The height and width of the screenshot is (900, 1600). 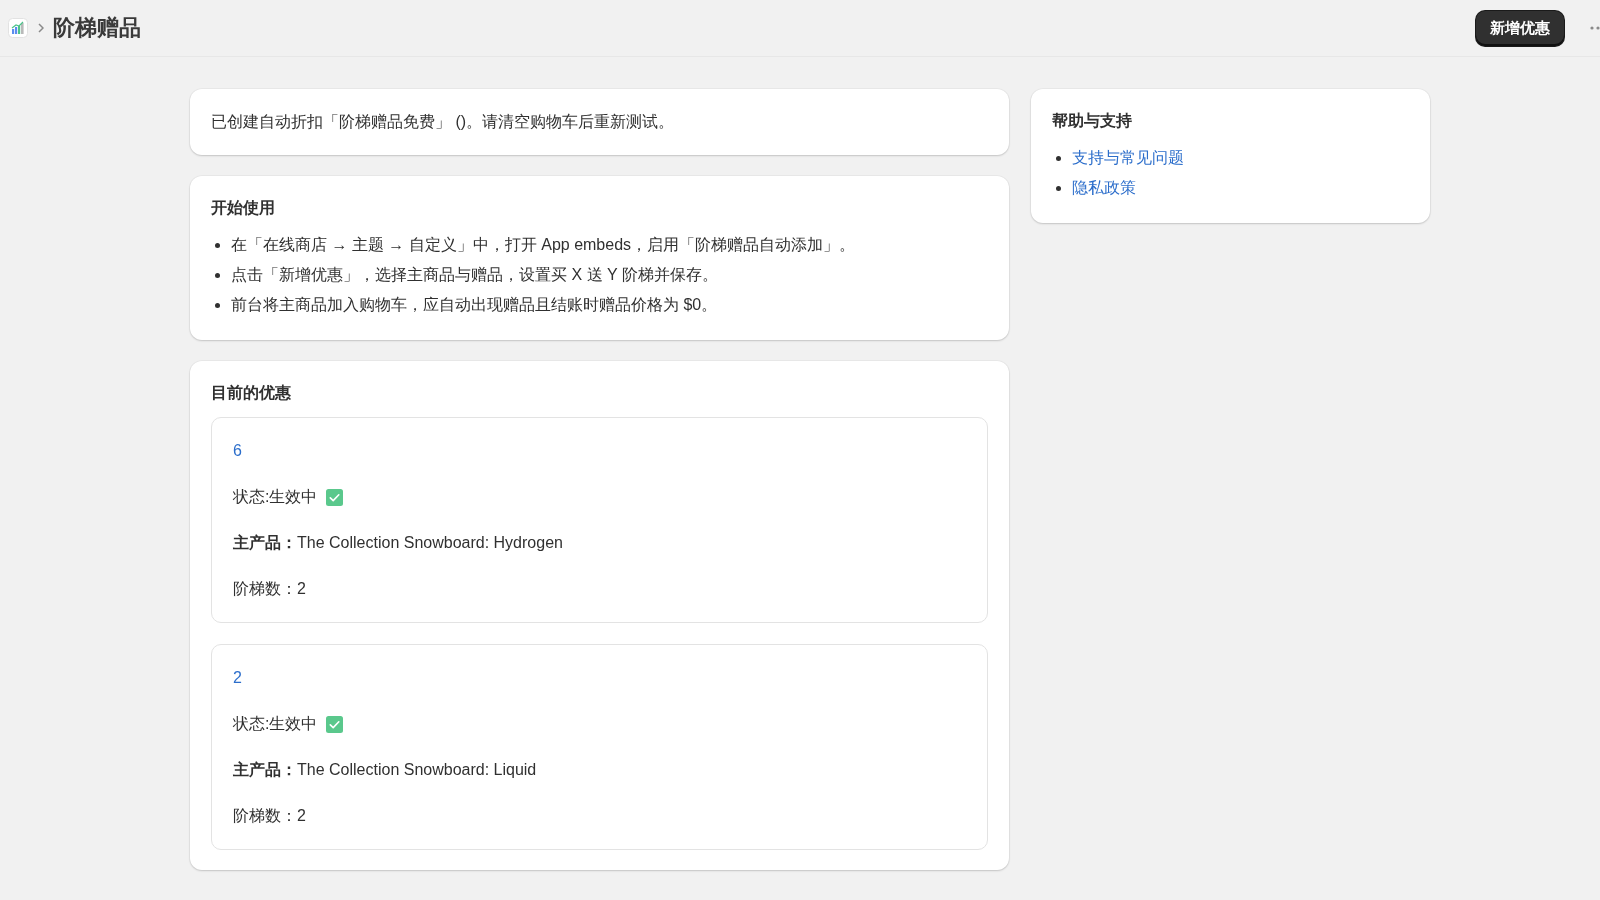 What do you see at coordinates (543, 245) in the screenshot?
I see `step-text: 在「在线商店 → 主题 → 自定义」中，打开 App embeds，启用「阶梯赠品自动添加」。` at bounding box center [543, 245].